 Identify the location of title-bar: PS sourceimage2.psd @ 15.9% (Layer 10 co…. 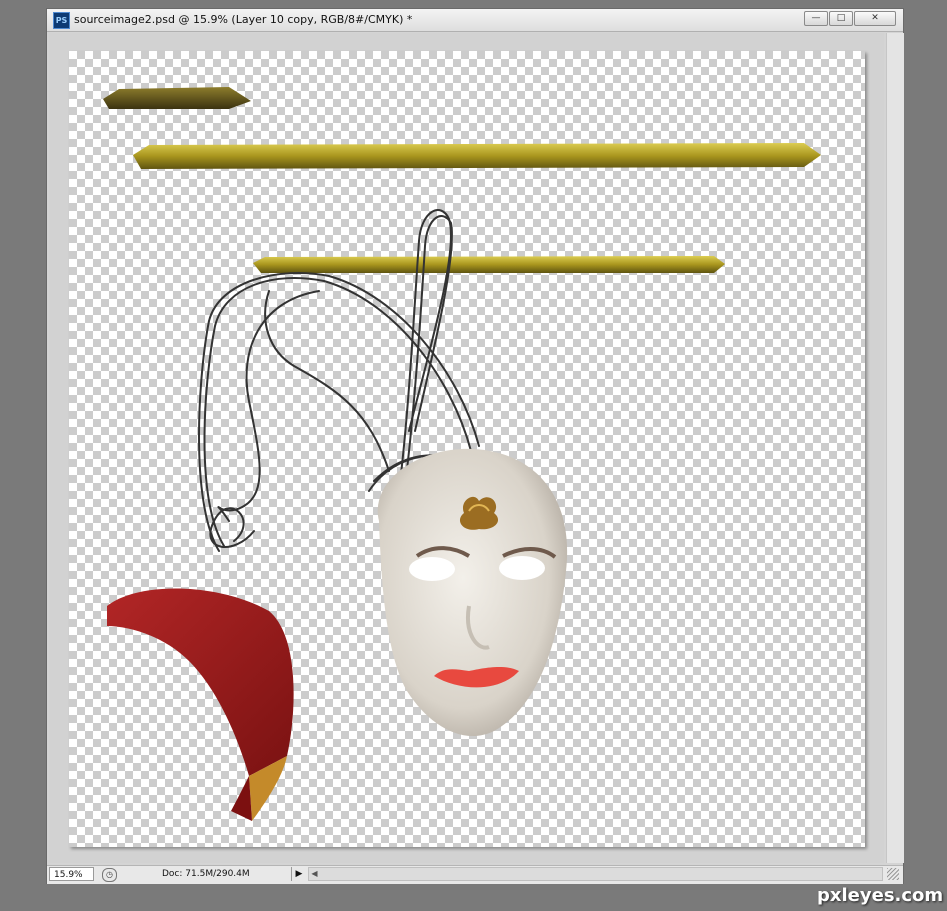
(475, 20).